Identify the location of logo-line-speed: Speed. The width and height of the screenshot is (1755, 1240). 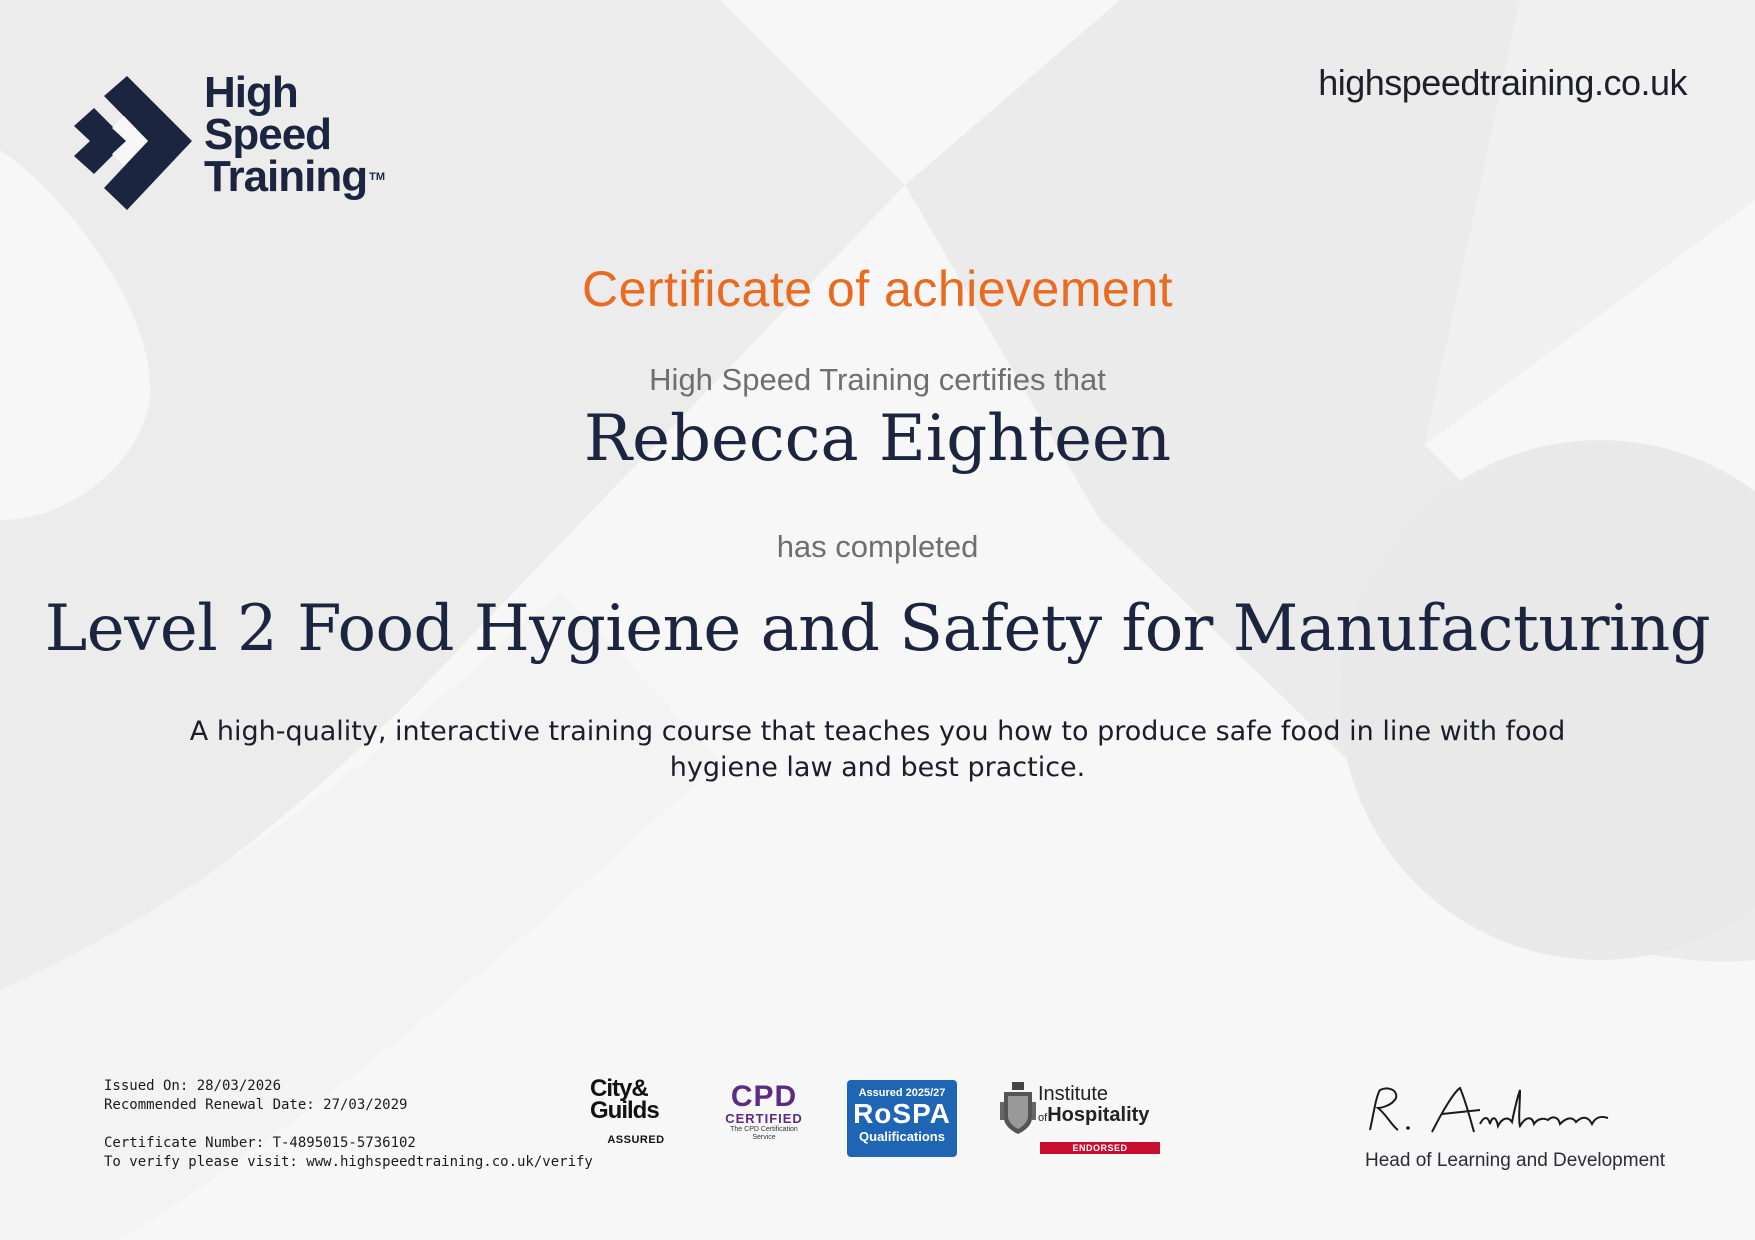
(268, 134).